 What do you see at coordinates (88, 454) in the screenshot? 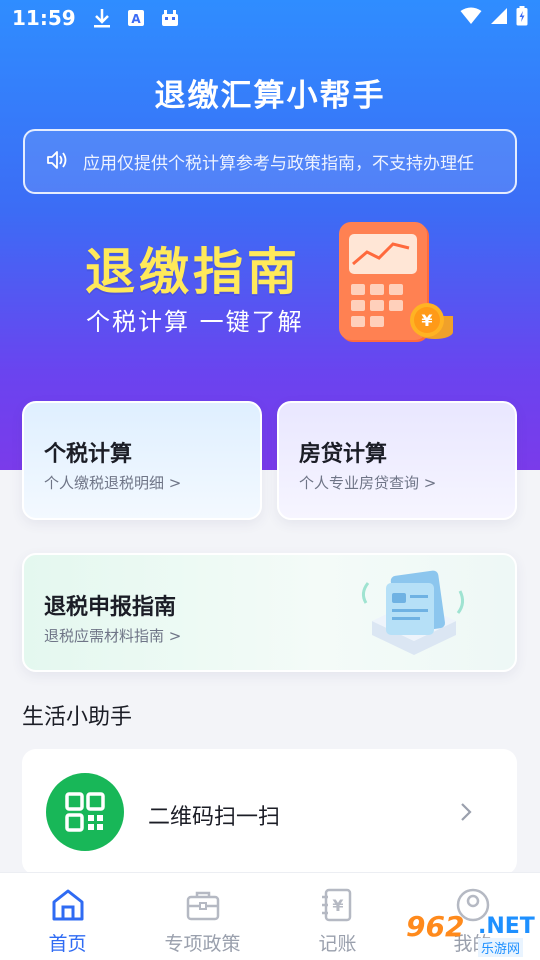
I see `tax-calc-title: 个税计算` at bounding box center [88, 454].